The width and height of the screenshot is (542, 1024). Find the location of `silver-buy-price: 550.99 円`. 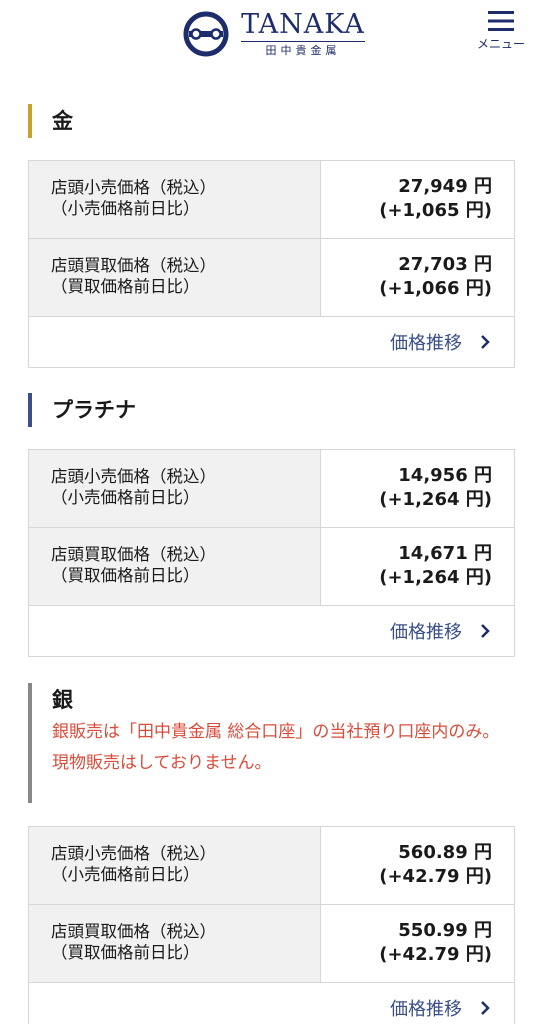

silver-buy-price: 550.99 円 is located at coordinates (445, 930).